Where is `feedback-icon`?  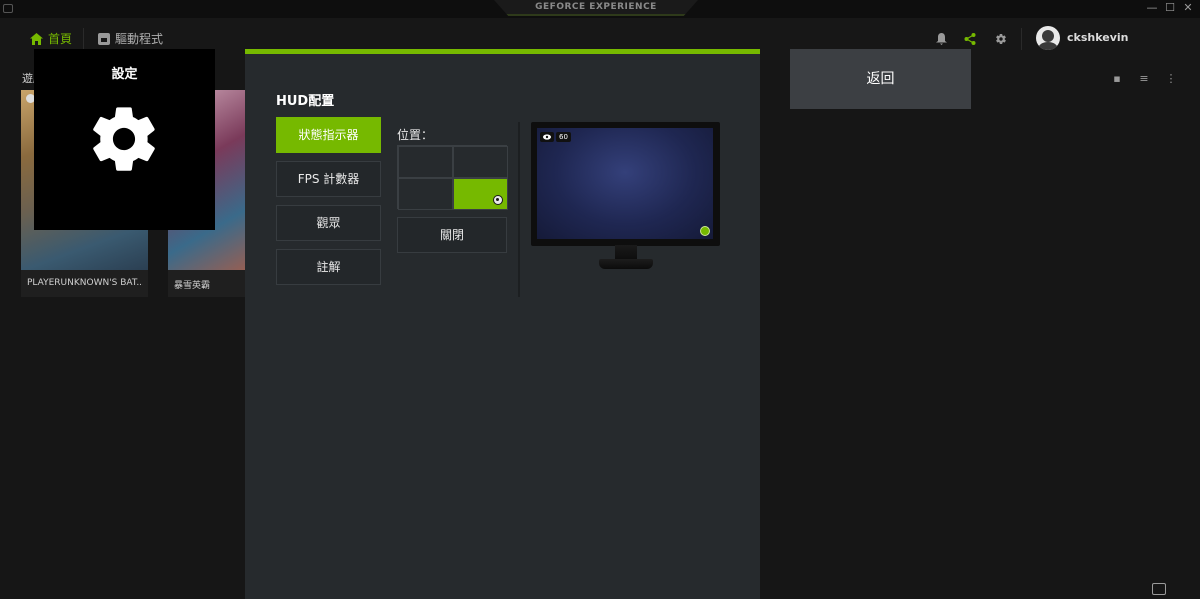 feedback-icon is located at coordinates (1159, 589).